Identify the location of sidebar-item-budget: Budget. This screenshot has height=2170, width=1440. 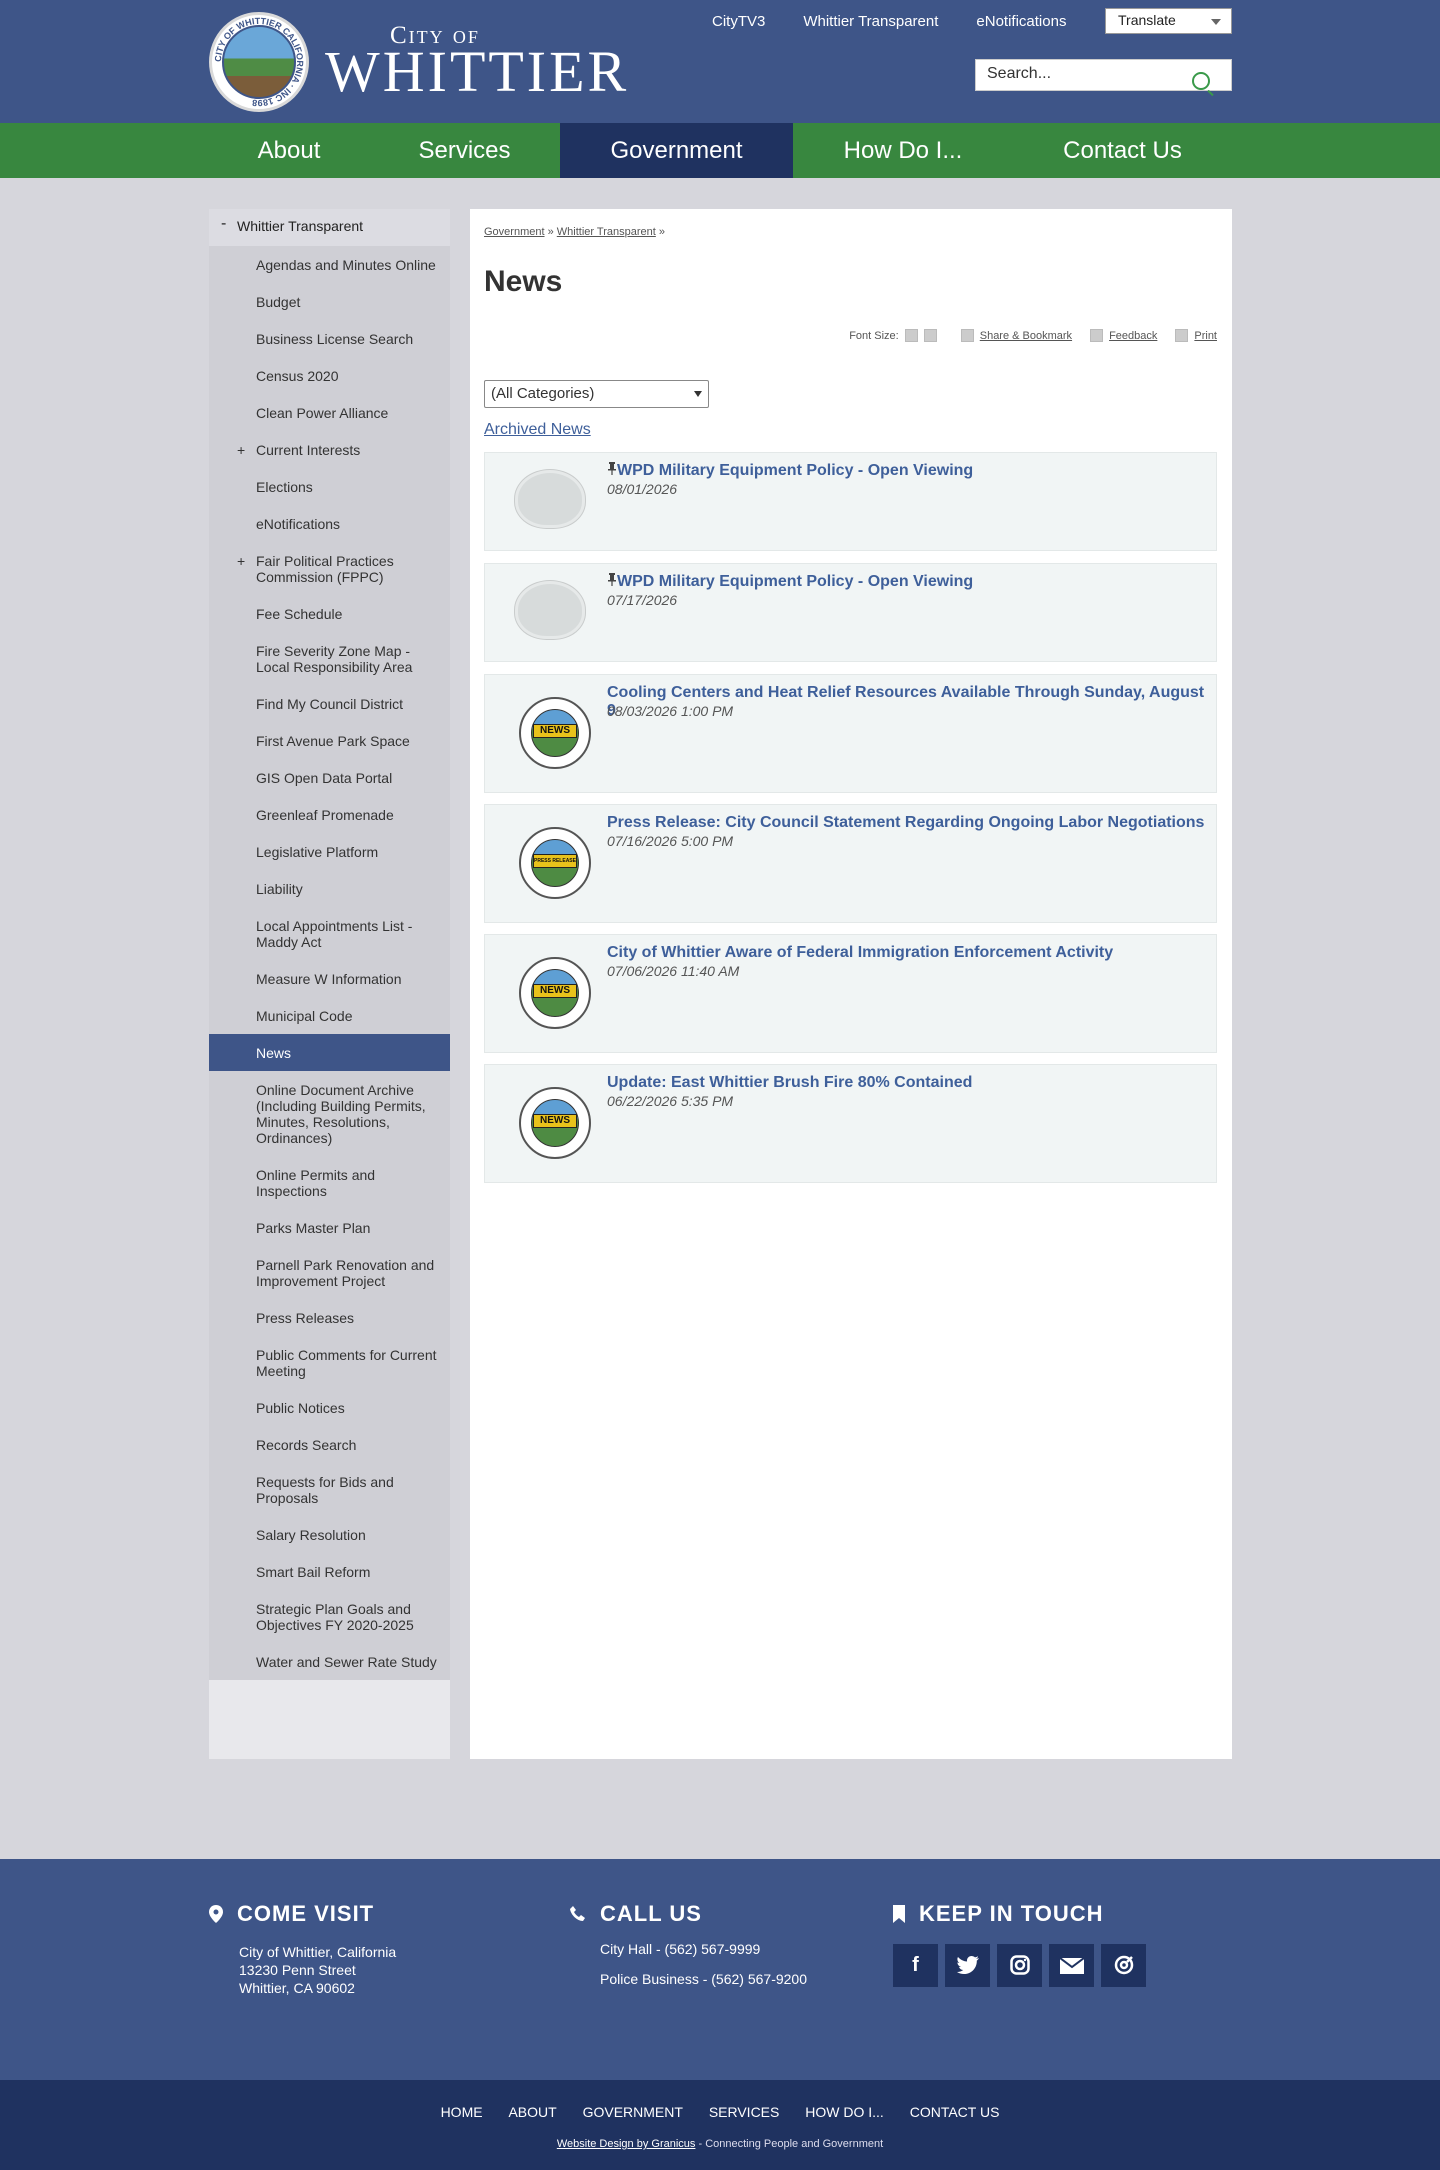
(329, 301).